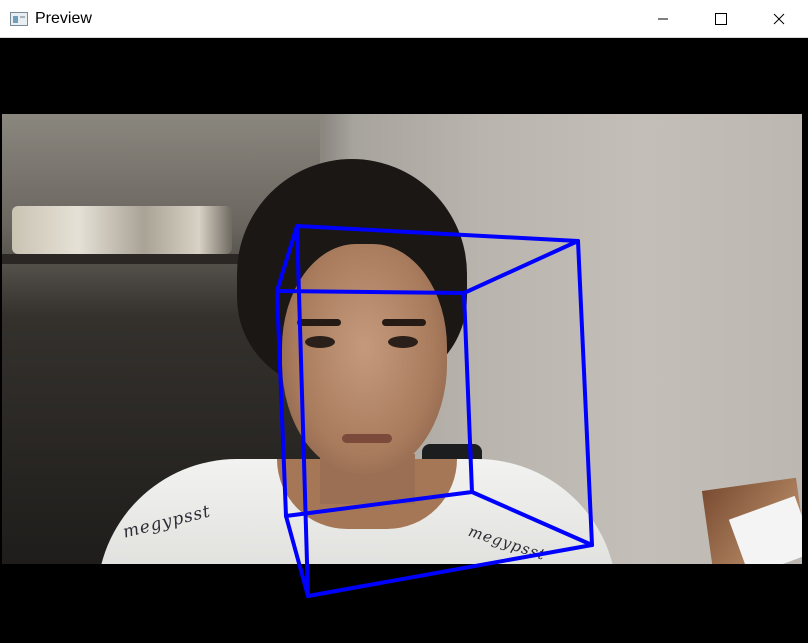 This screenshot has height=643, width=808. I want to click on close-button, so click(779, 19).